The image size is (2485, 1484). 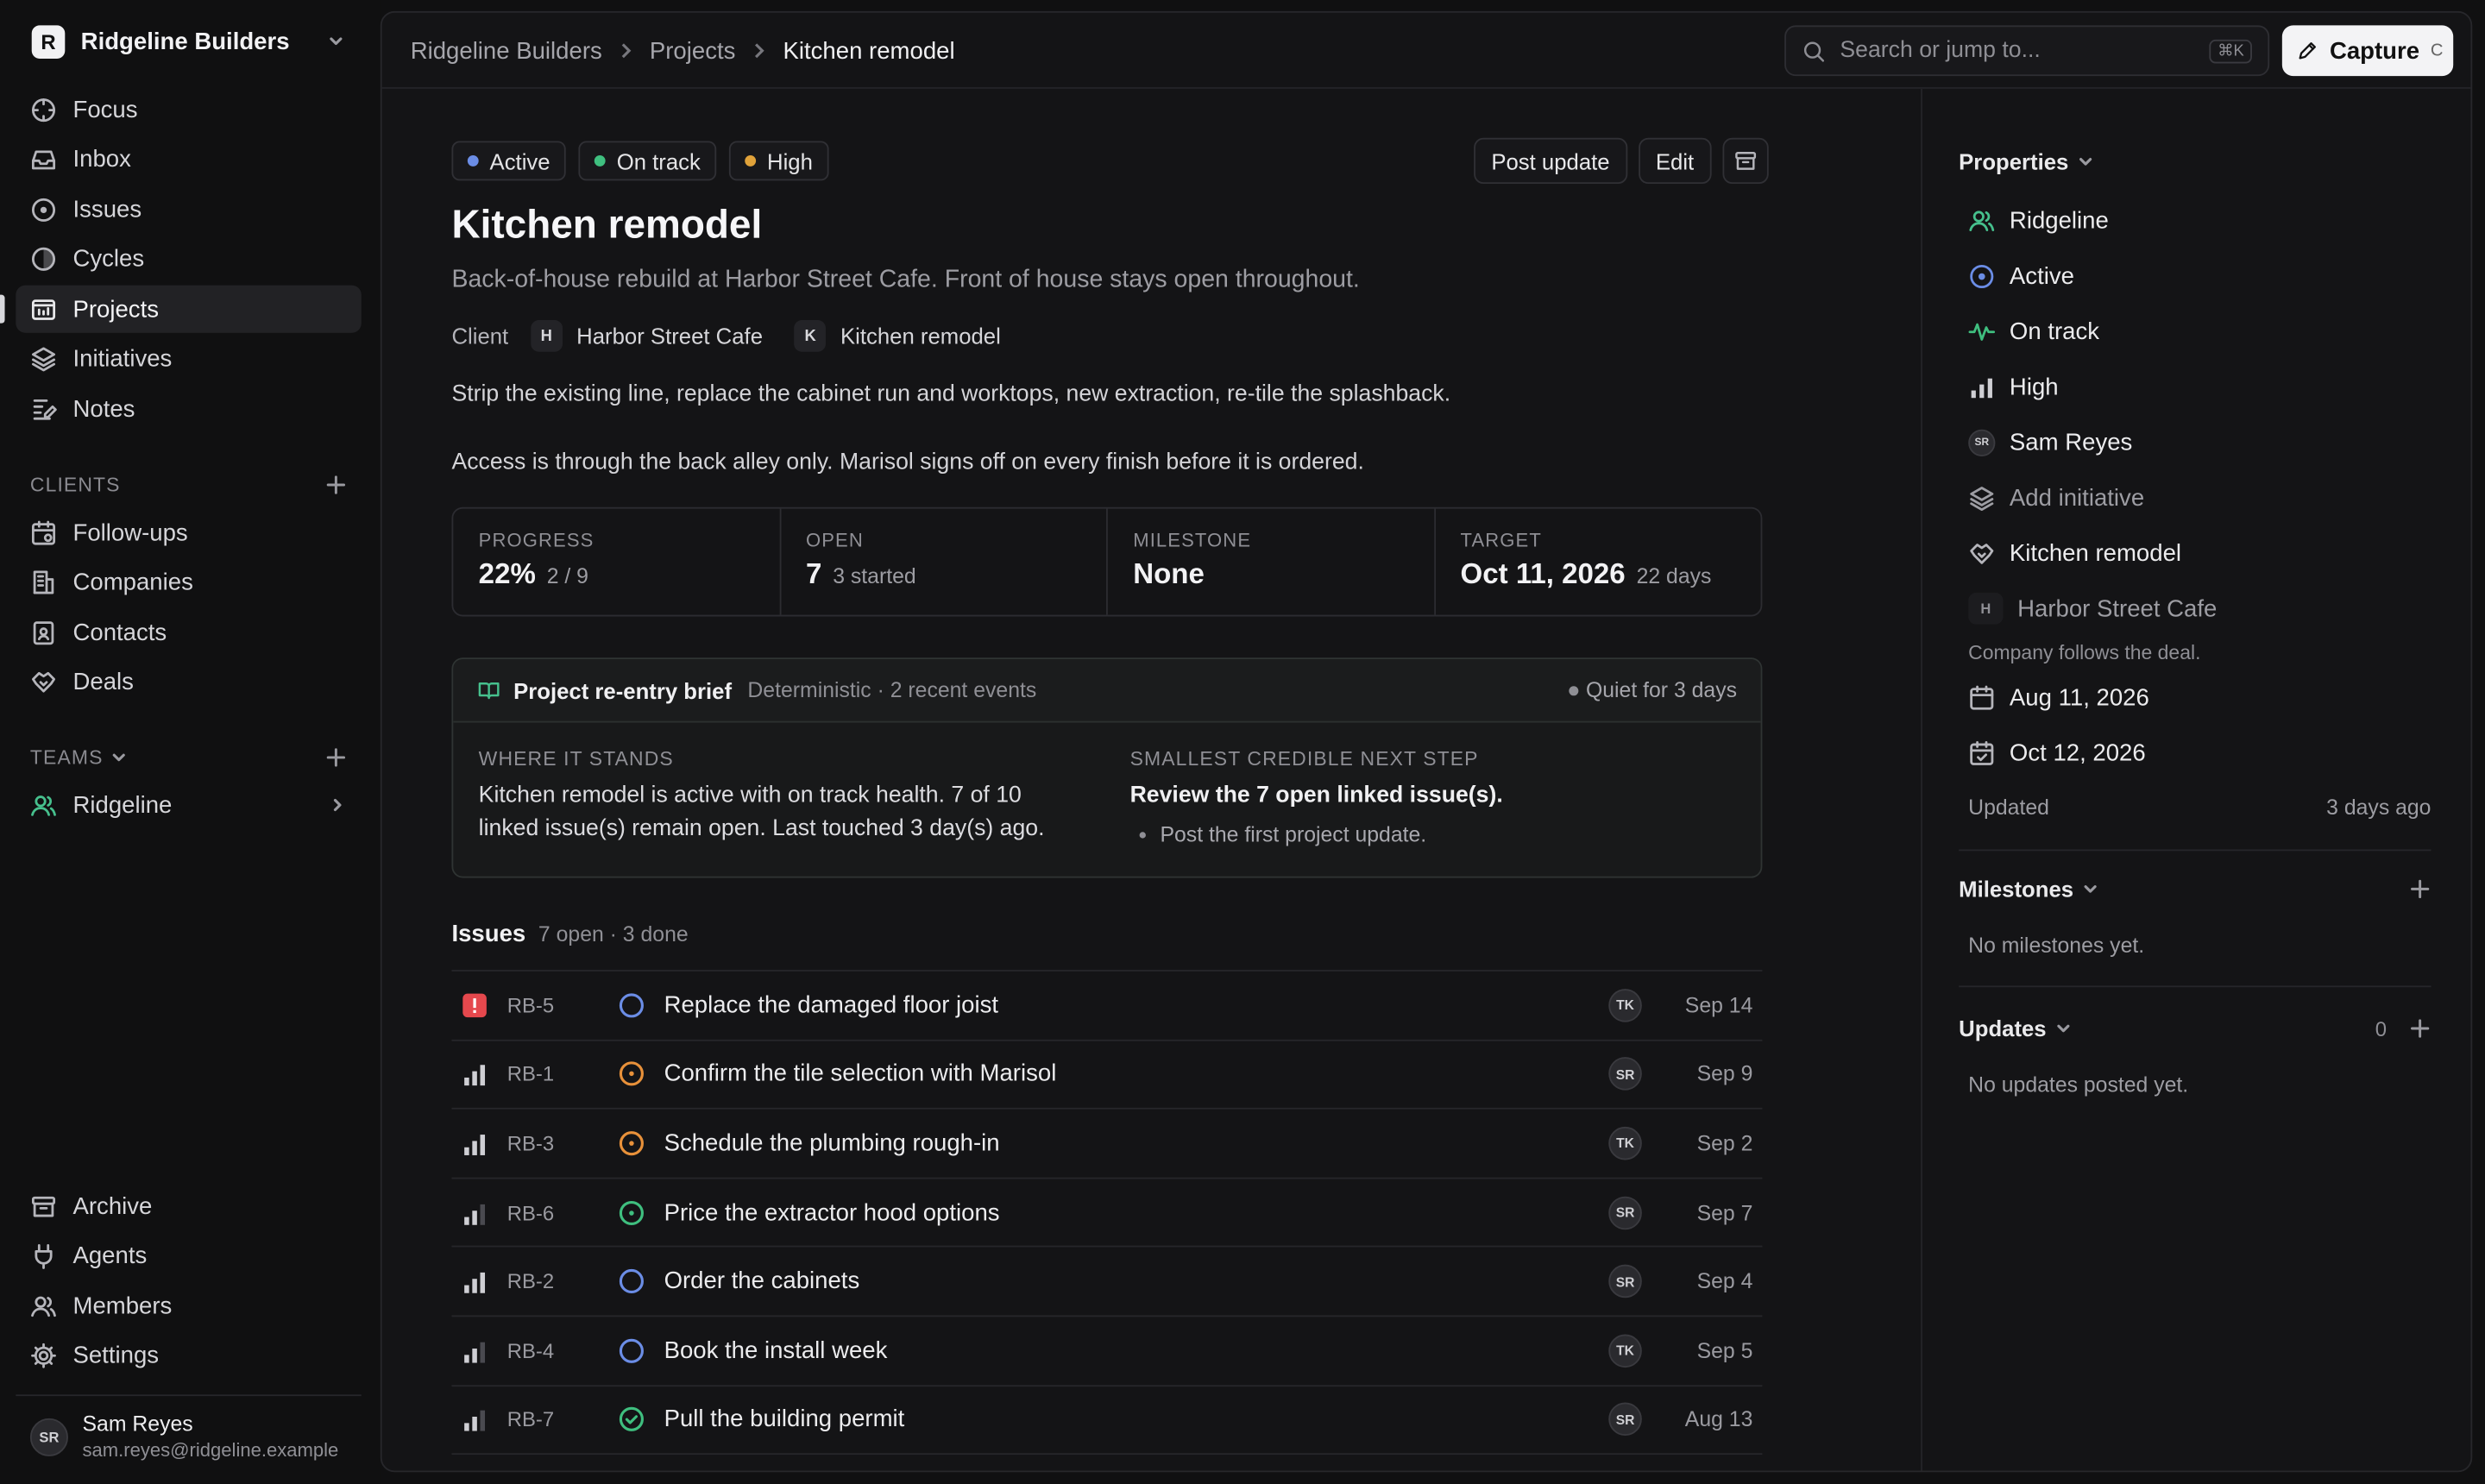 What do you see at coordinates (188, 805) in the screenshot?
I see `nav-item-team-ridgeline: Ridgeline` at bounding box center [188, 805].